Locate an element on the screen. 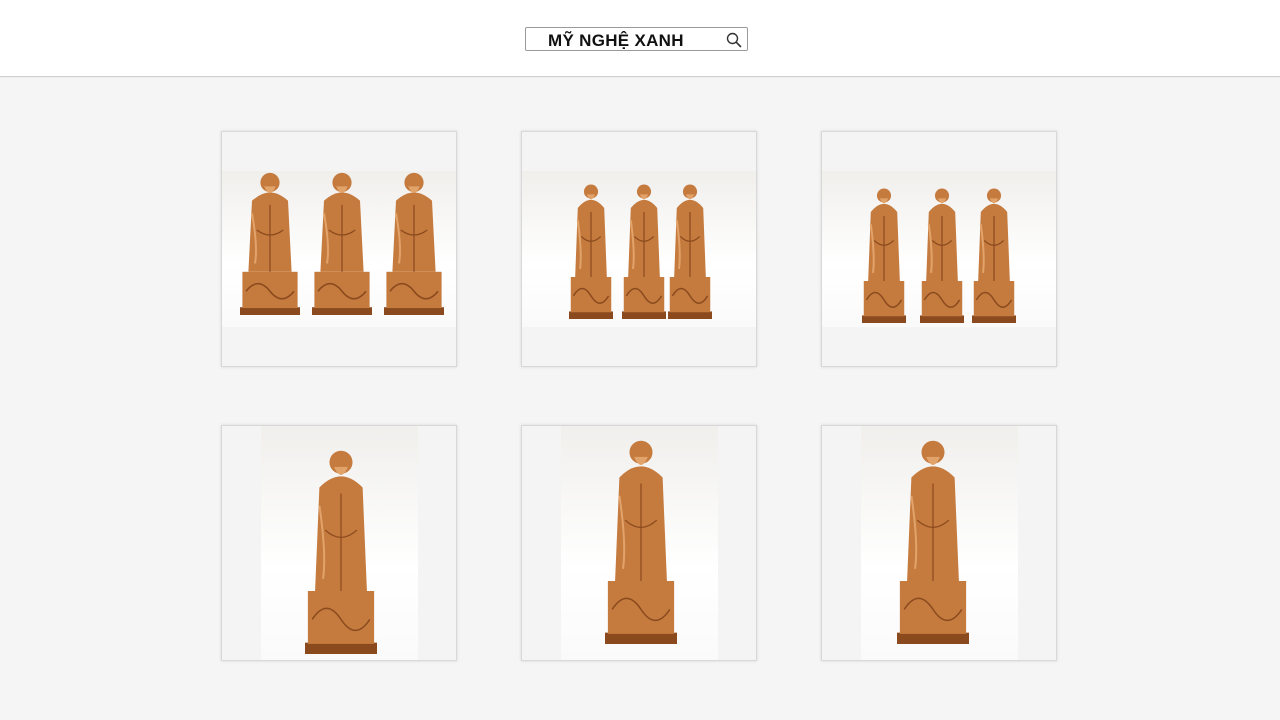 This screenshot has height=720, width=1280. search-icon is located at coordinates (734, 40).